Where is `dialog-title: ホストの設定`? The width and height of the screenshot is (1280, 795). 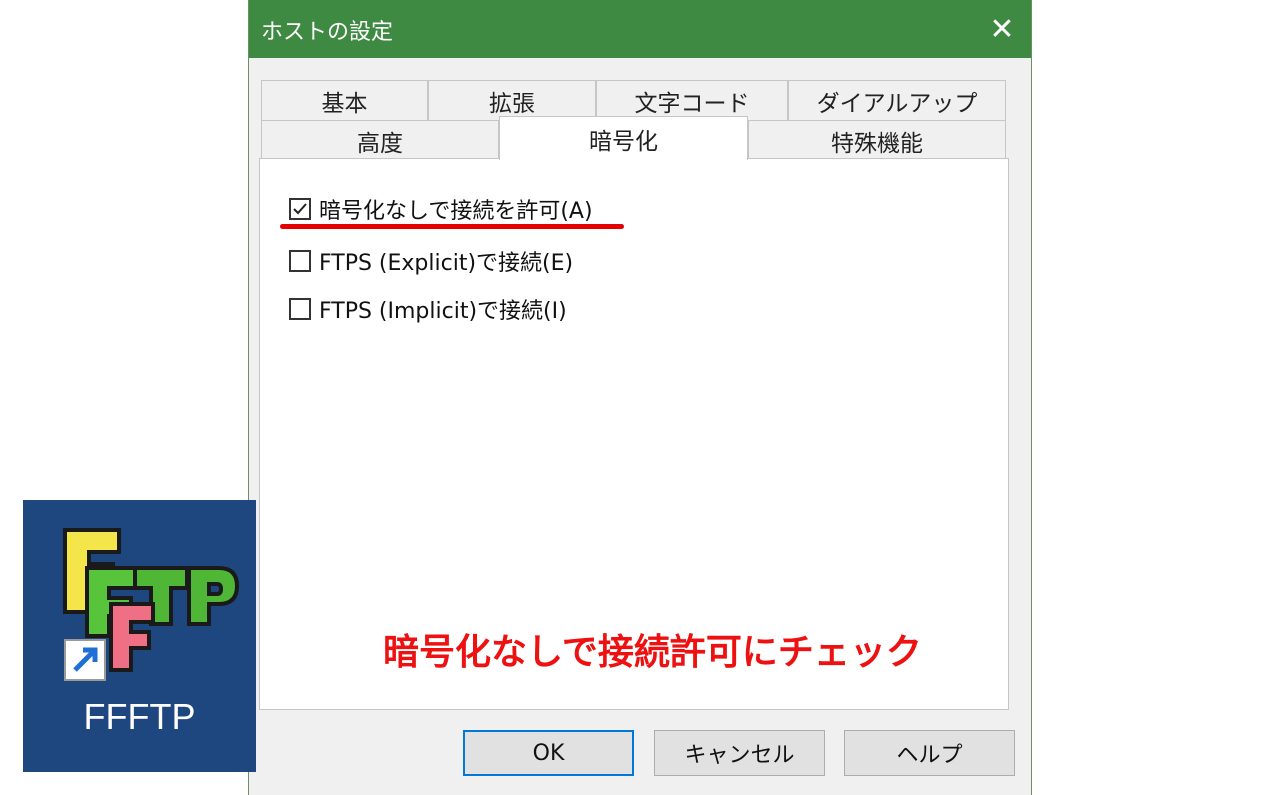
dialog-title: ホストの設定 is located at coordinates (327, 32).